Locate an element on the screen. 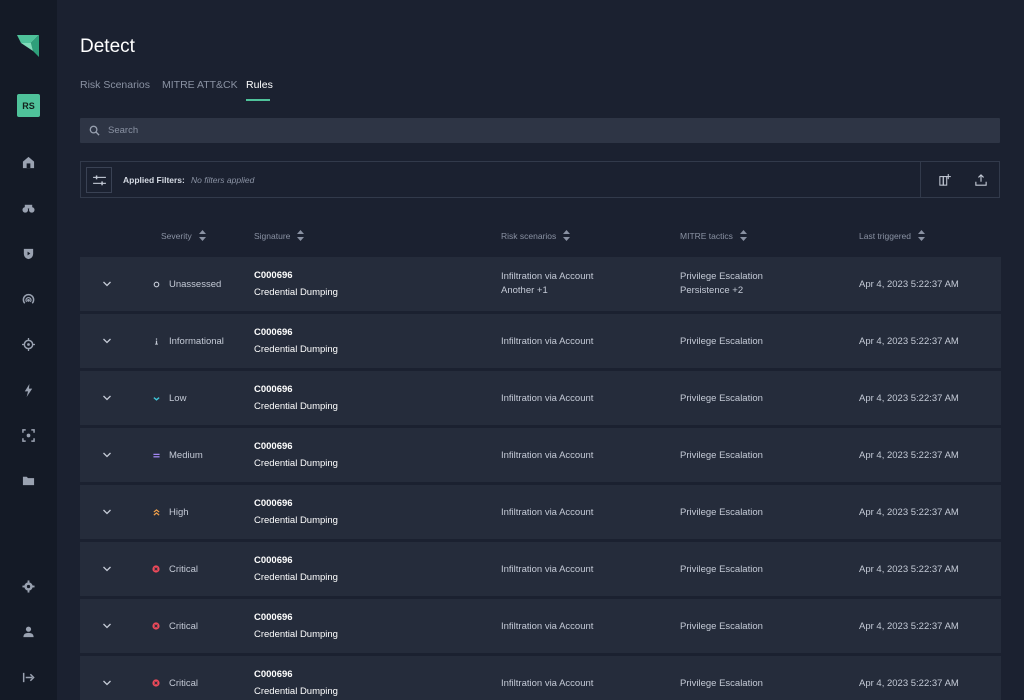 This screenshot has width=1024, height=700. page-title: Detect is located at coordinates (107, 46).